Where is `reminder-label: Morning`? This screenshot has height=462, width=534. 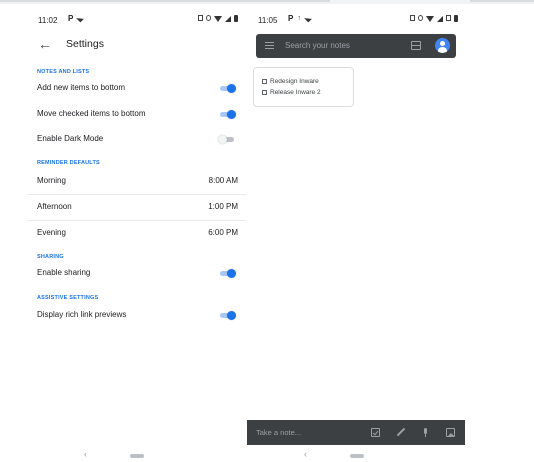 reminder-label: Morning is located at coordinates (51, 180).